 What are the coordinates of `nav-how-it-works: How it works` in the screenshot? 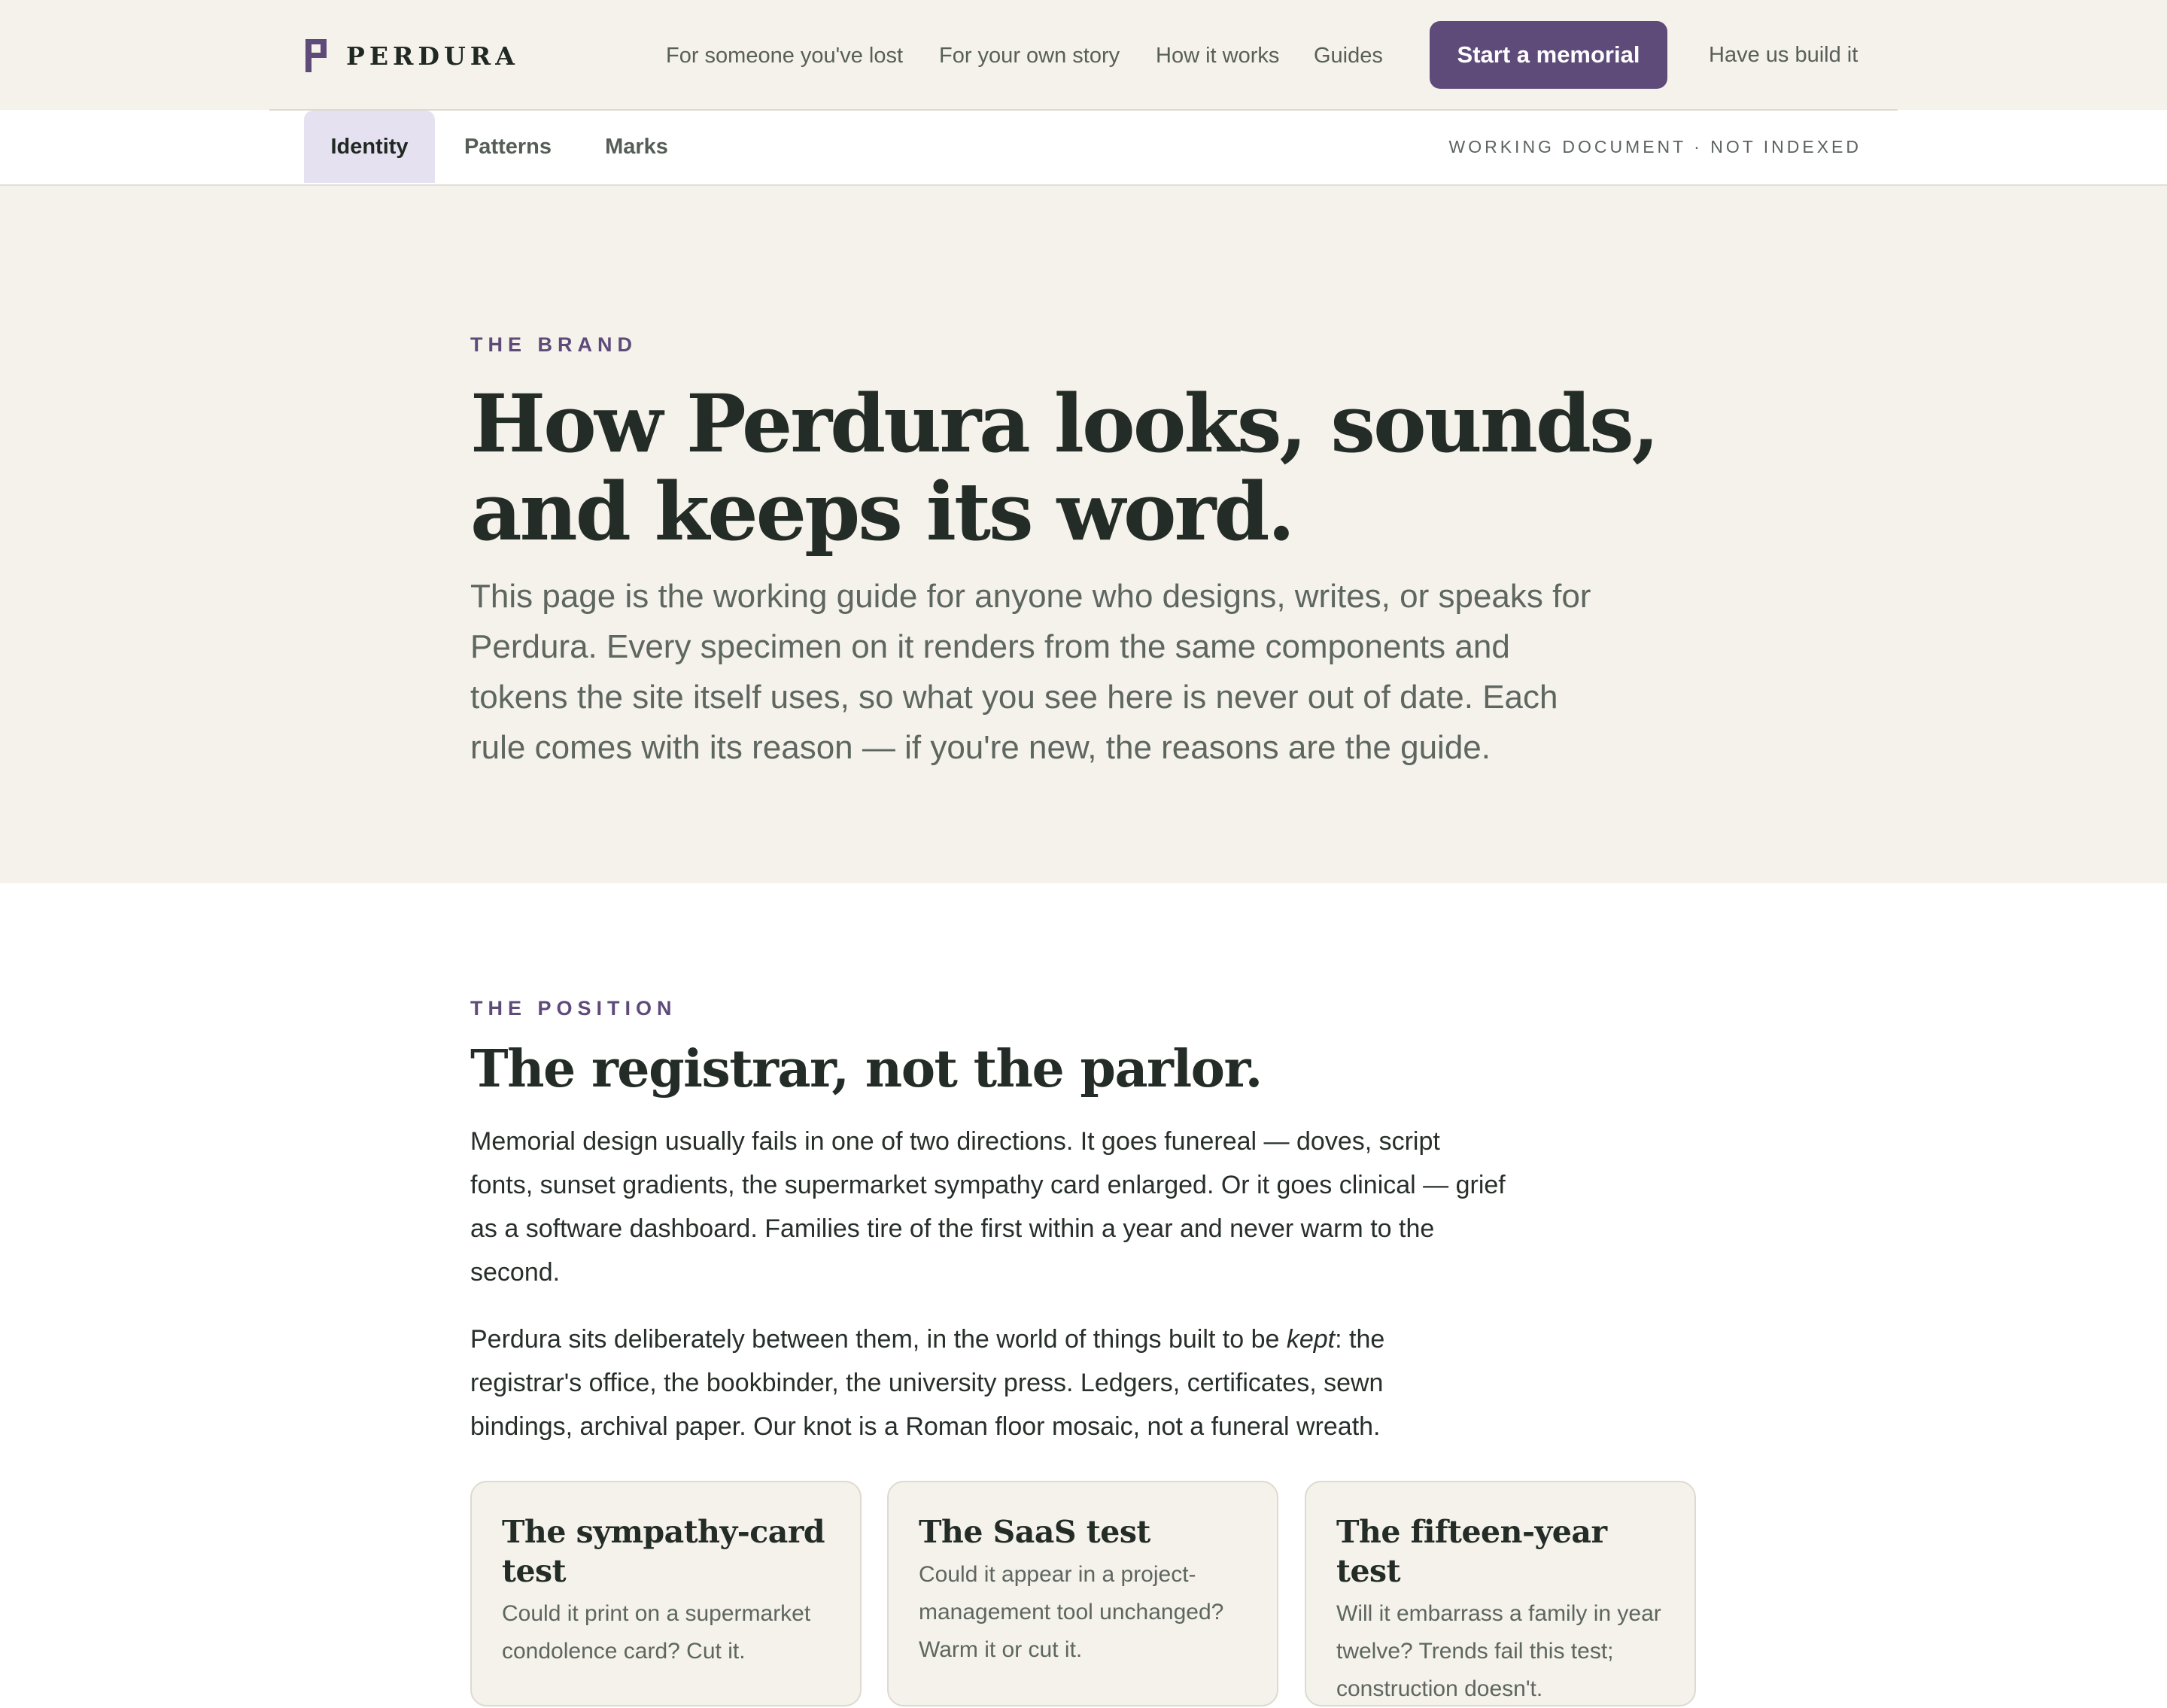 It's located at (1217, 55).